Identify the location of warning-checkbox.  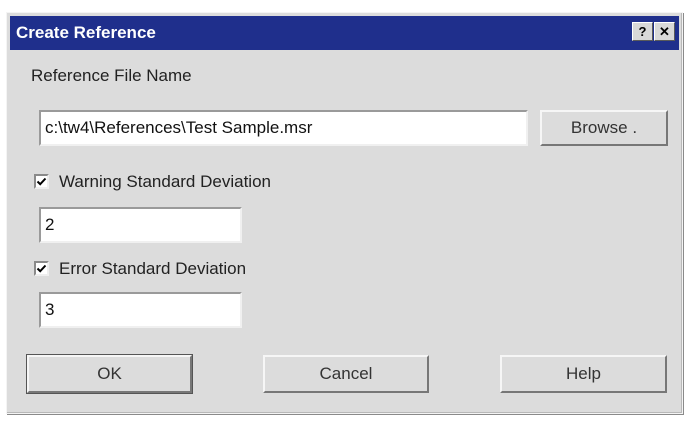
(41, 181).